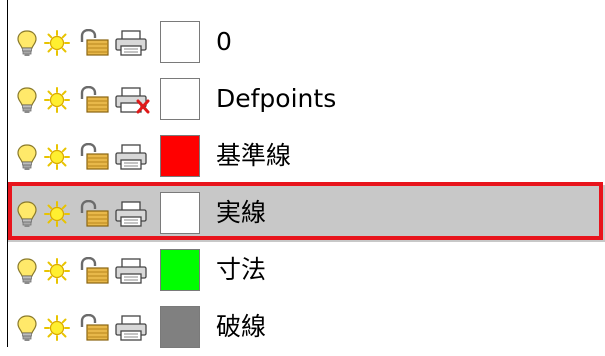  I want to click on layer-name: 実線, so click(241, 212).